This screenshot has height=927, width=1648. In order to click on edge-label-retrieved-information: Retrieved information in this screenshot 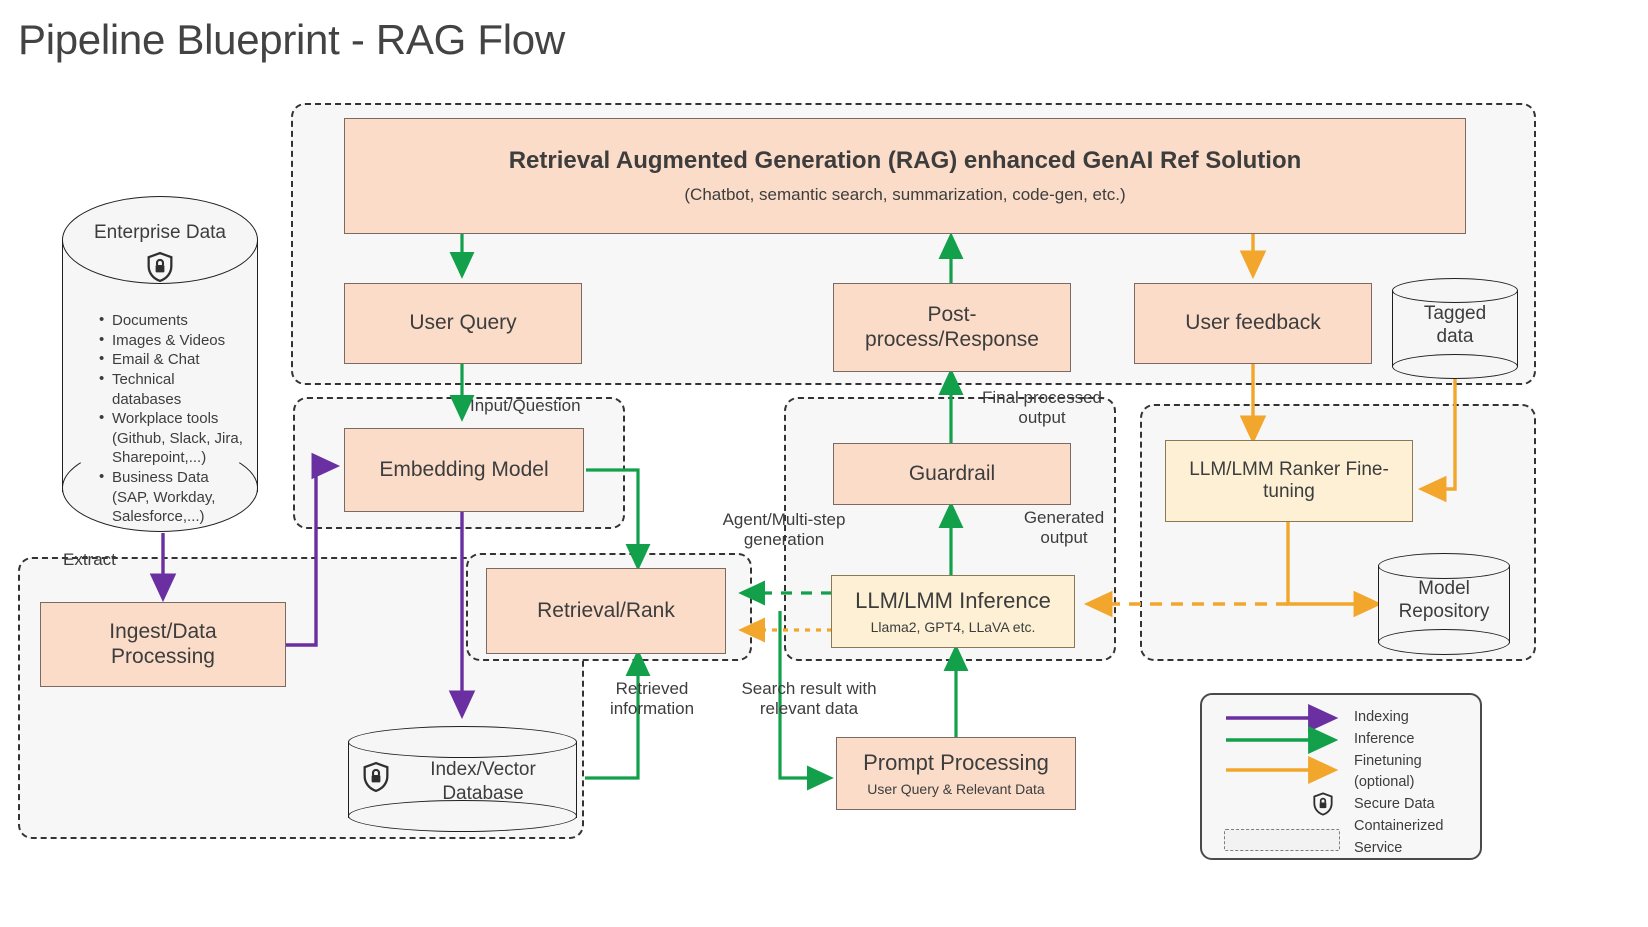, I will do `click(652, 699)`.